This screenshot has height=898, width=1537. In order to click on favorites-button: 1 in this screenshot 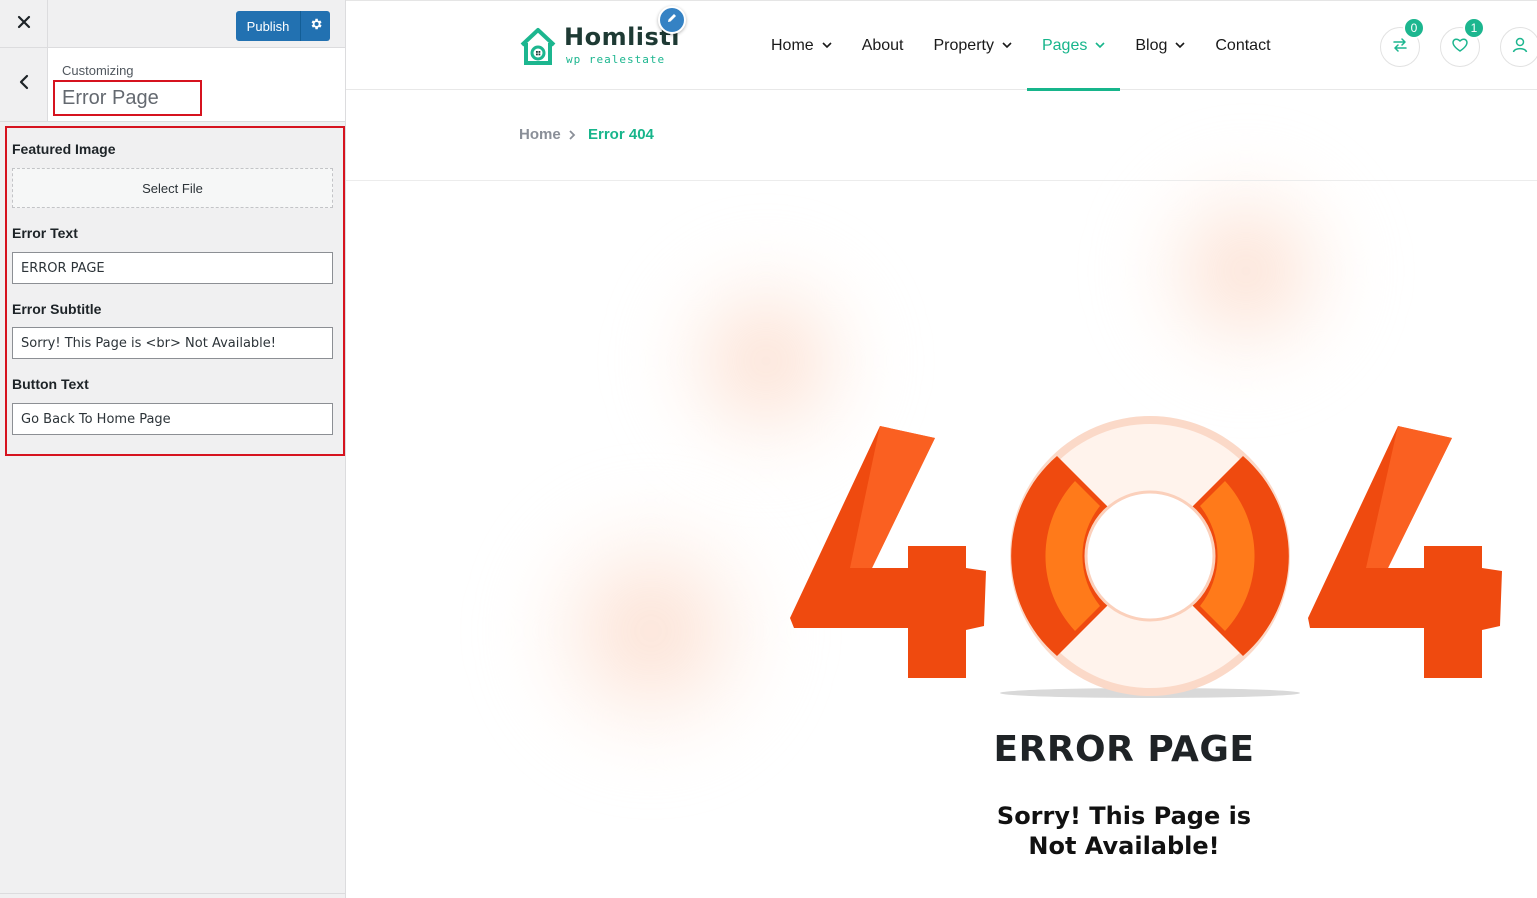, I will do `click(1462, 42)`.